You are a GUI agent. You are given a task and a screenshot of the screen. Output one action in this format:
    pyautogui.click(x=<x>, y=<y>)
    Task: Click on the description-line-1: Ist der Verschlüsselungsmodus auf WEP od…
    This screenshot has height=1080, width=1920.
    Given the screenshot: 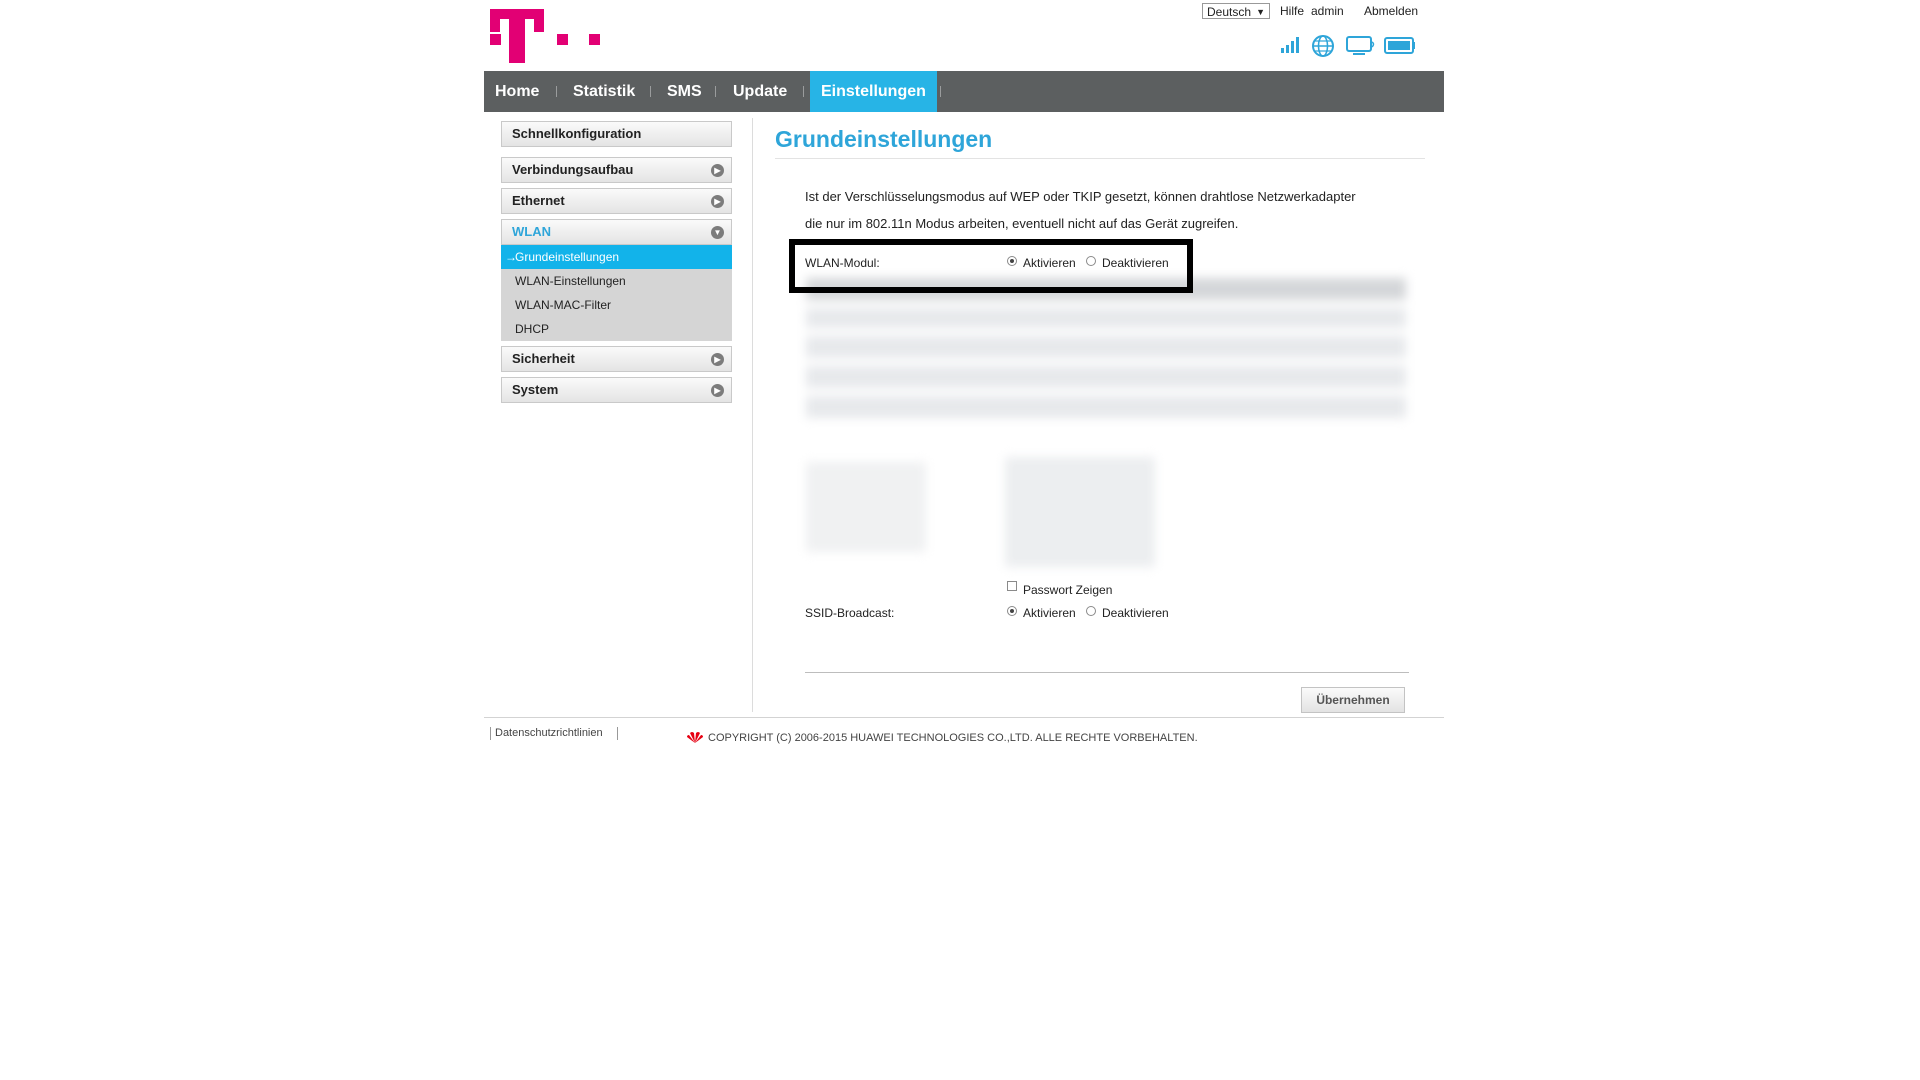 What is the action you would take?
    pyautogui.click(x=1080, y=196)
    